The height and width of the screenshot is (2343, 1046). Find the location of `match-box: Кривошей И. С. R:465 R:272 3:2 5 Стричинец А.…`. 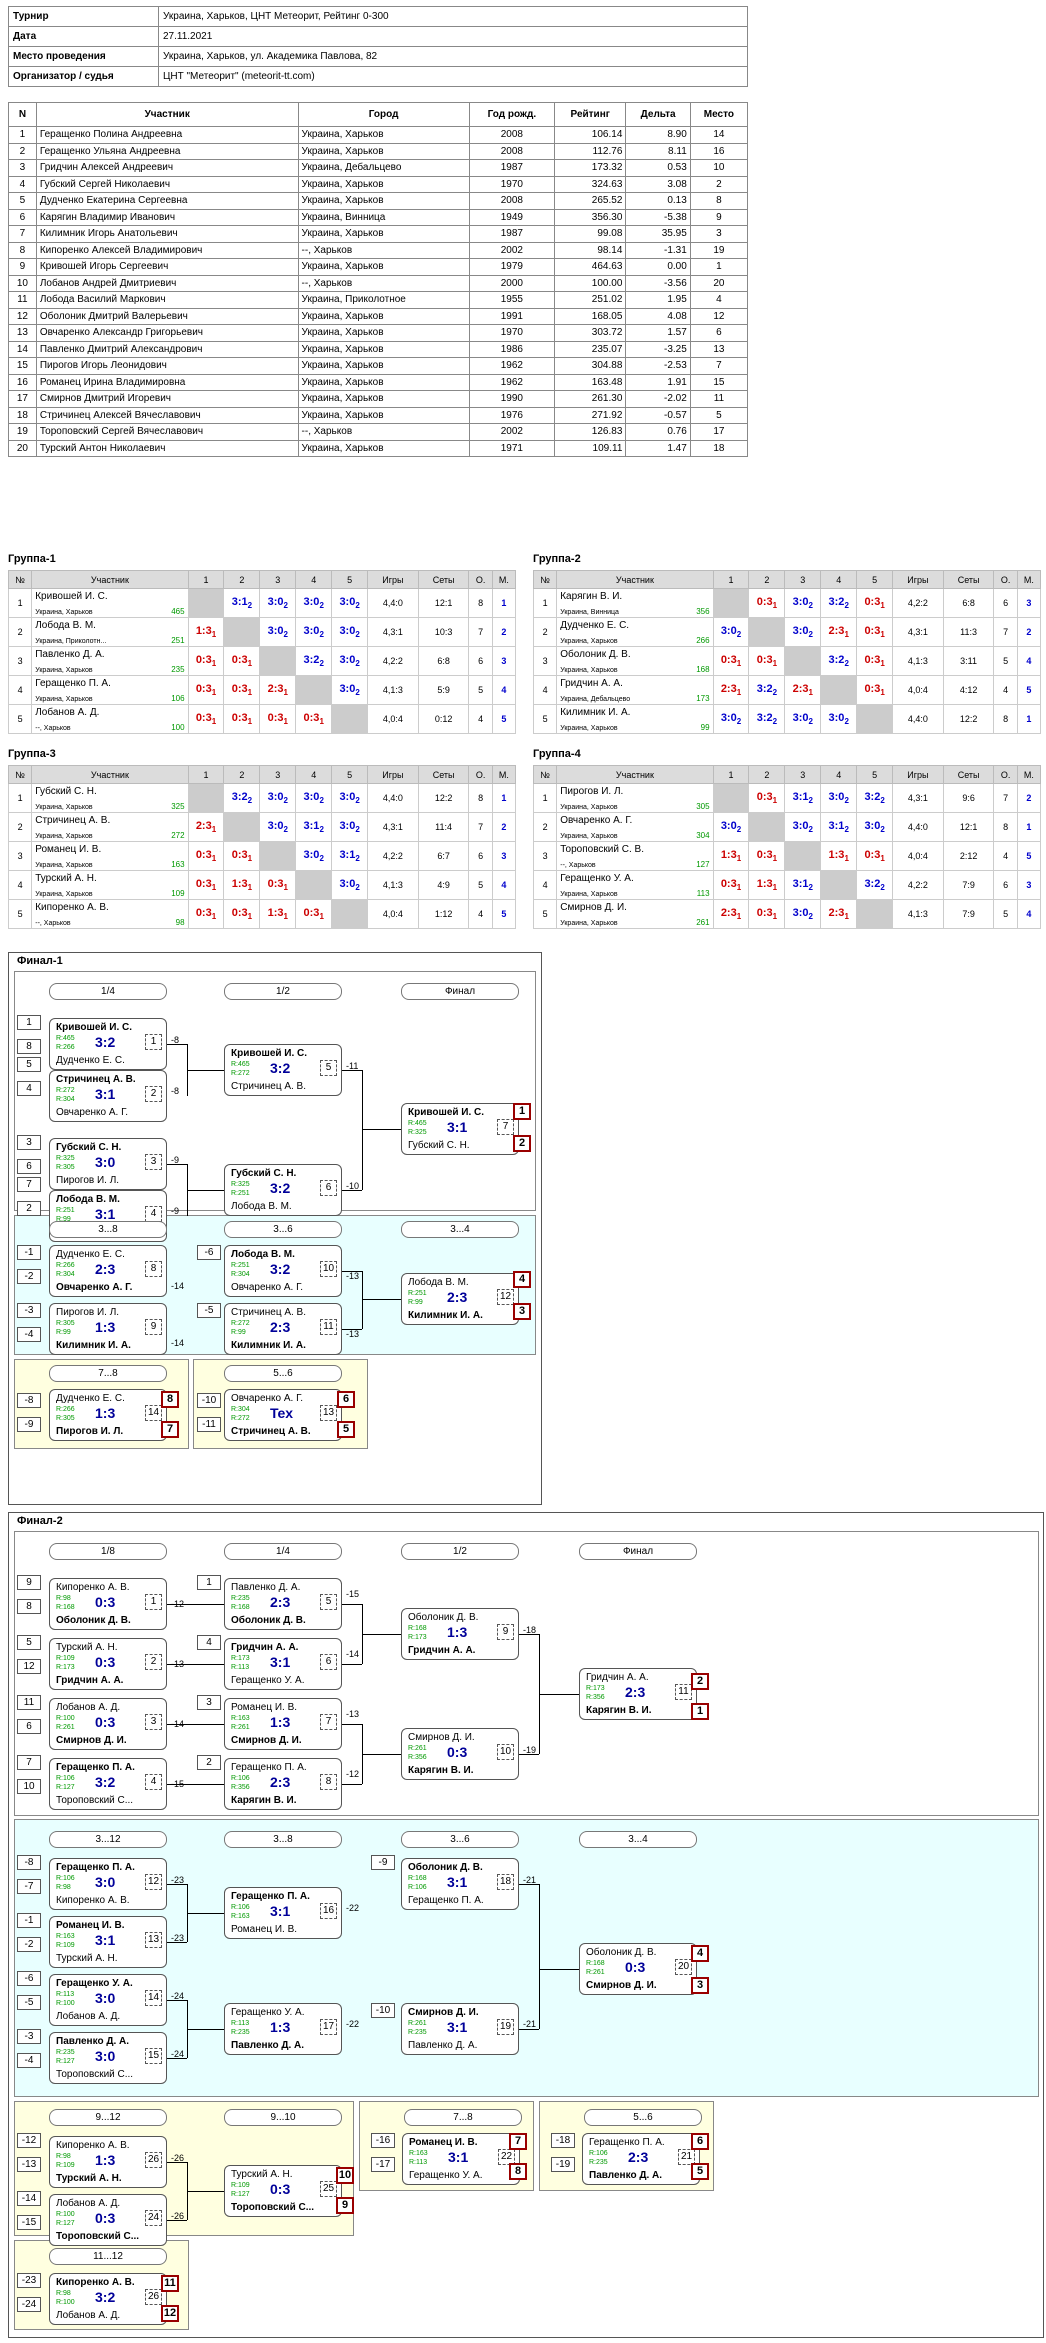

match-box: Кривошей И. С. R:465 R:272 3:2 5 Стричинец А.… is located at coordinates (283, 1070).